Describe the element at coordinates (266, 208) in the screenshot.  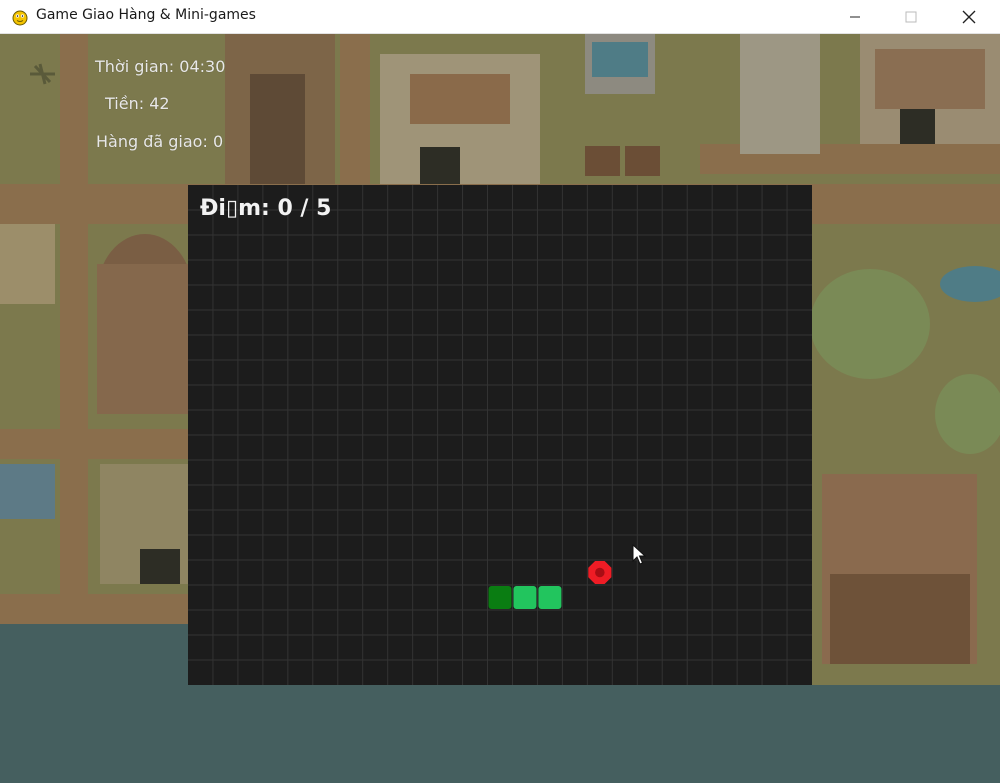
I see `minigame-score: Đi▯m: 0 / 5` at that location.